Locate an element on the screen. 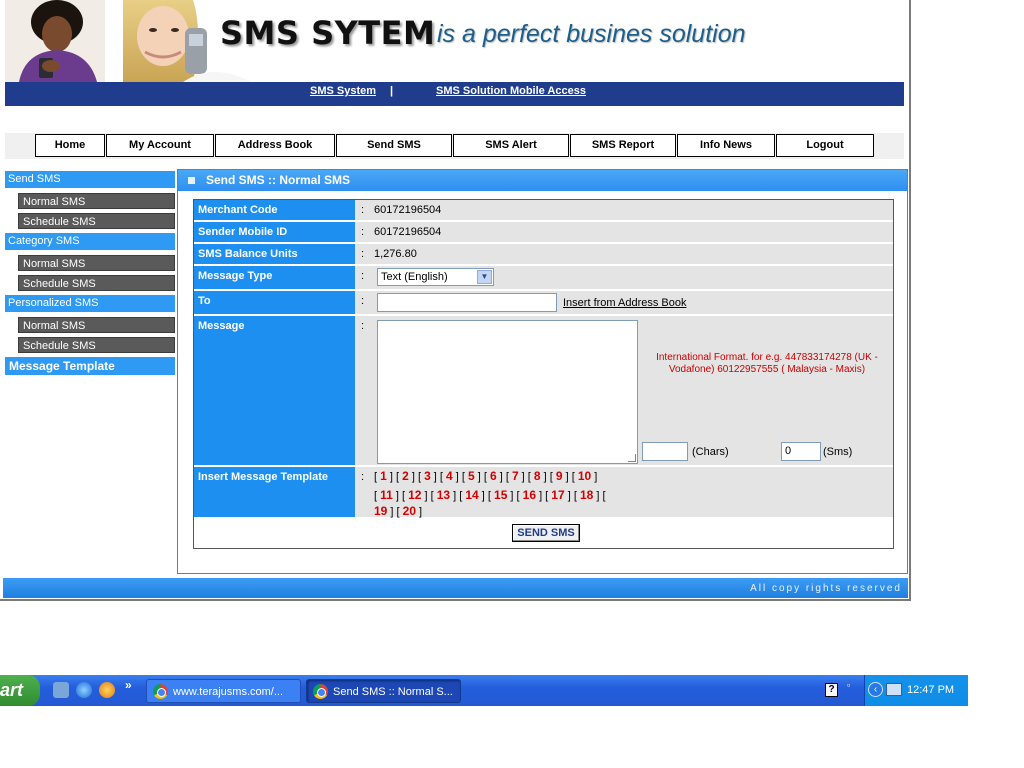 The width and height of the screenshot is (1024, 768). merchant-code-value: 60172196504 is located at coordinates (408, 210).